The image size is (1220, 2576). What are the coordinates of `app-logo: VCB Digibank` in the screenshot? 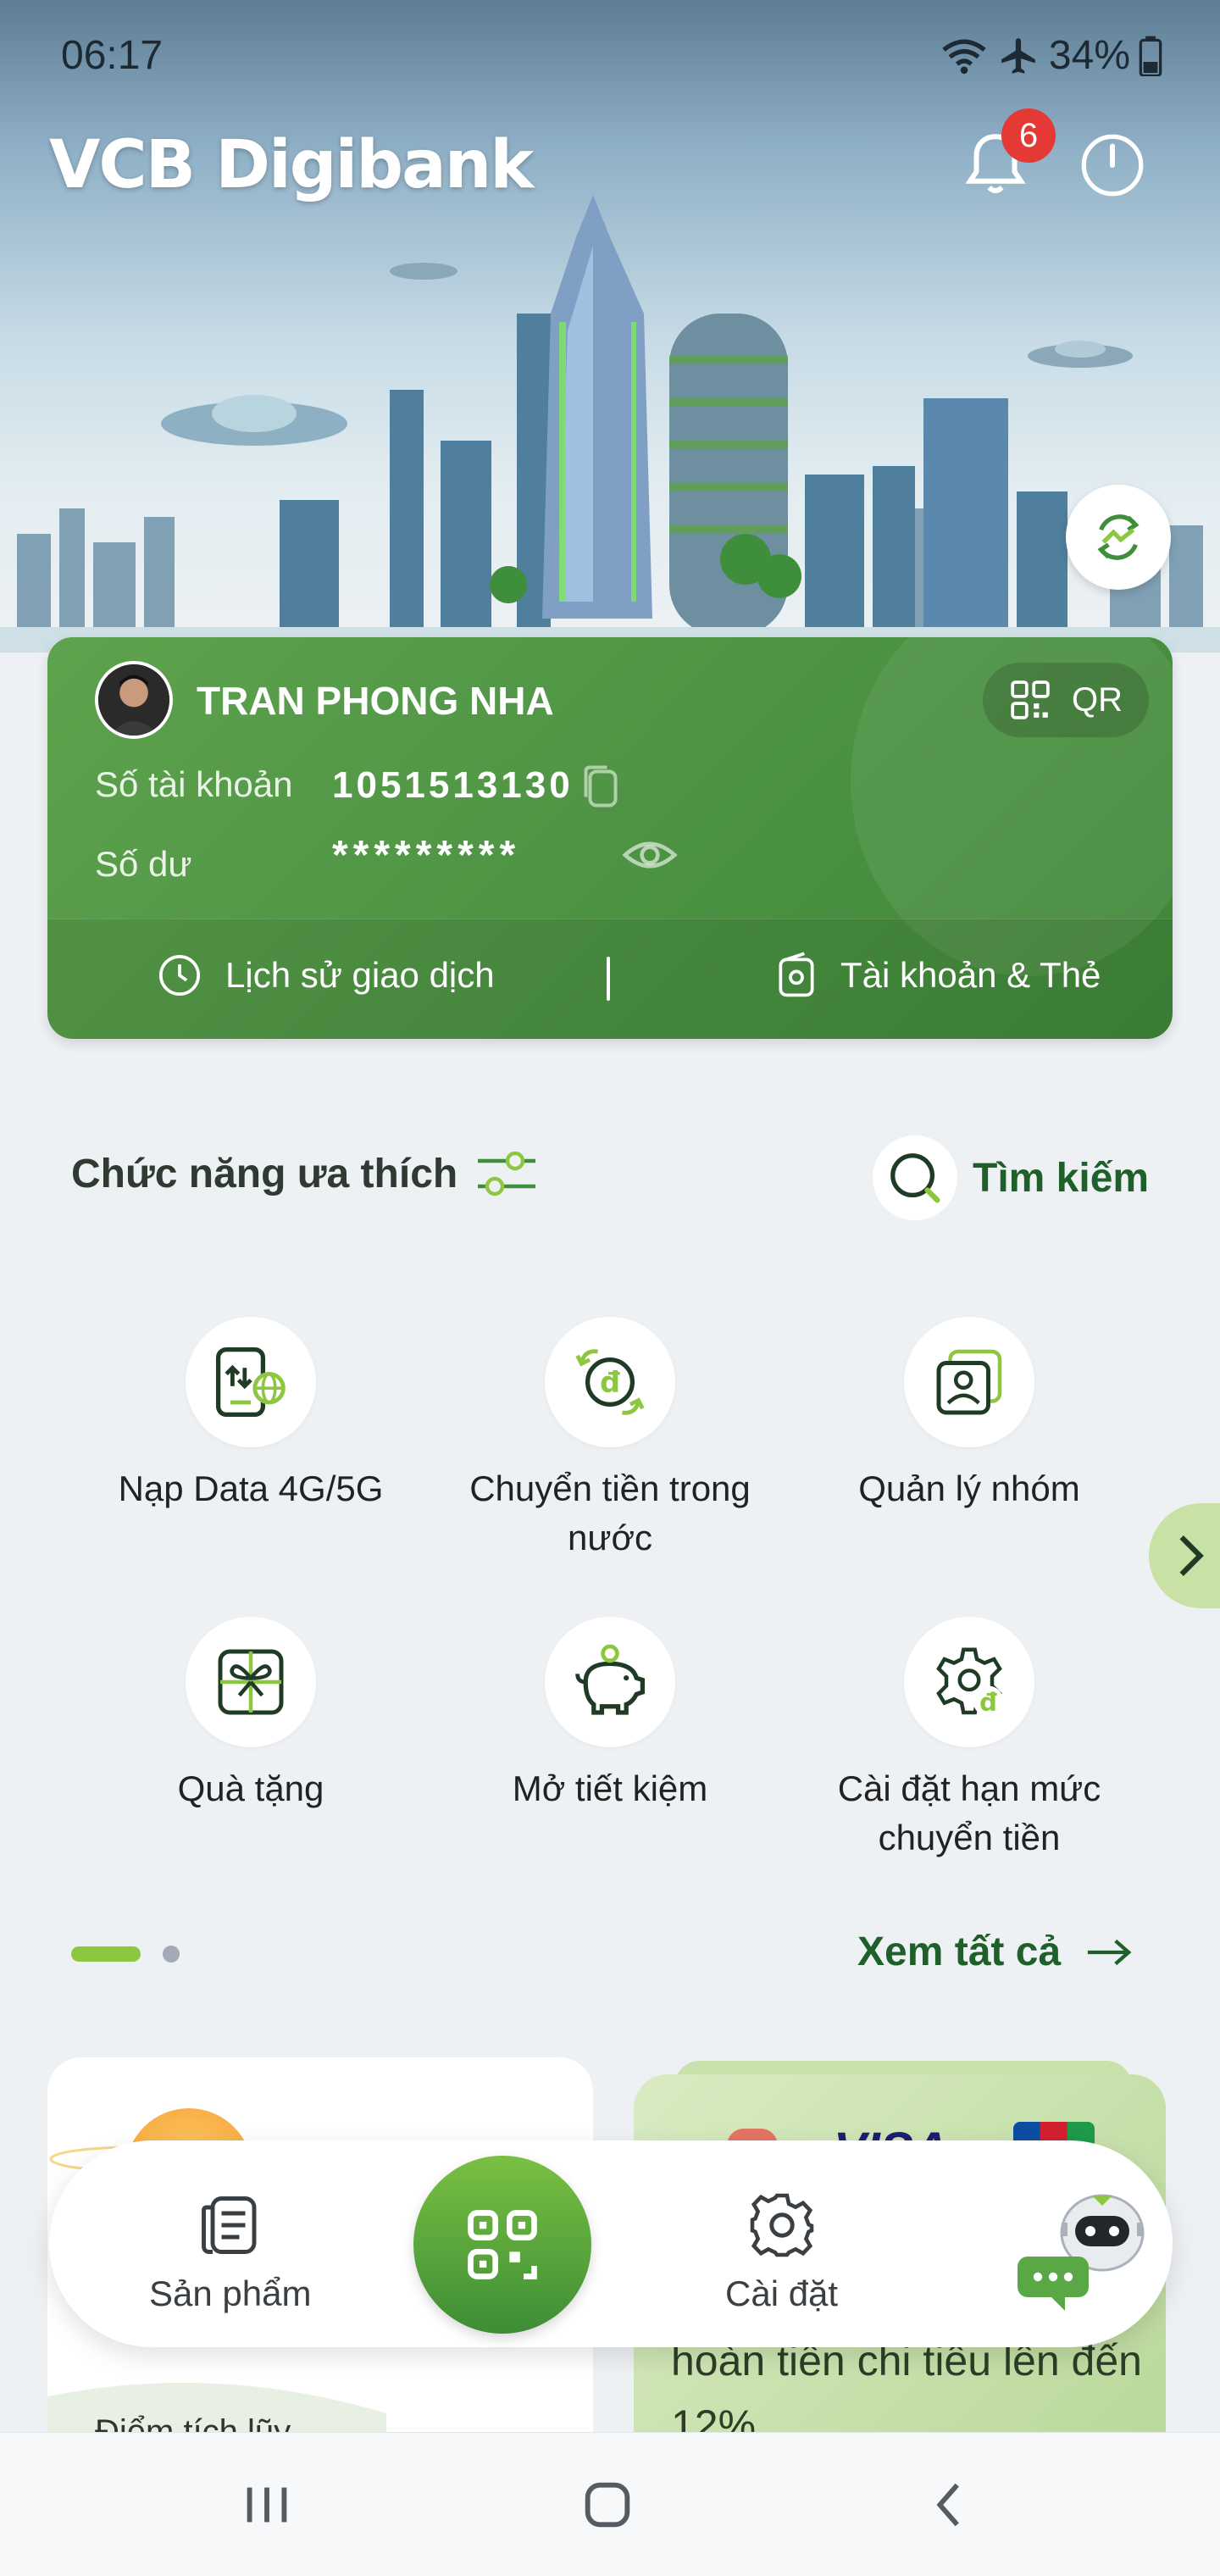 It's located at (291, 165).